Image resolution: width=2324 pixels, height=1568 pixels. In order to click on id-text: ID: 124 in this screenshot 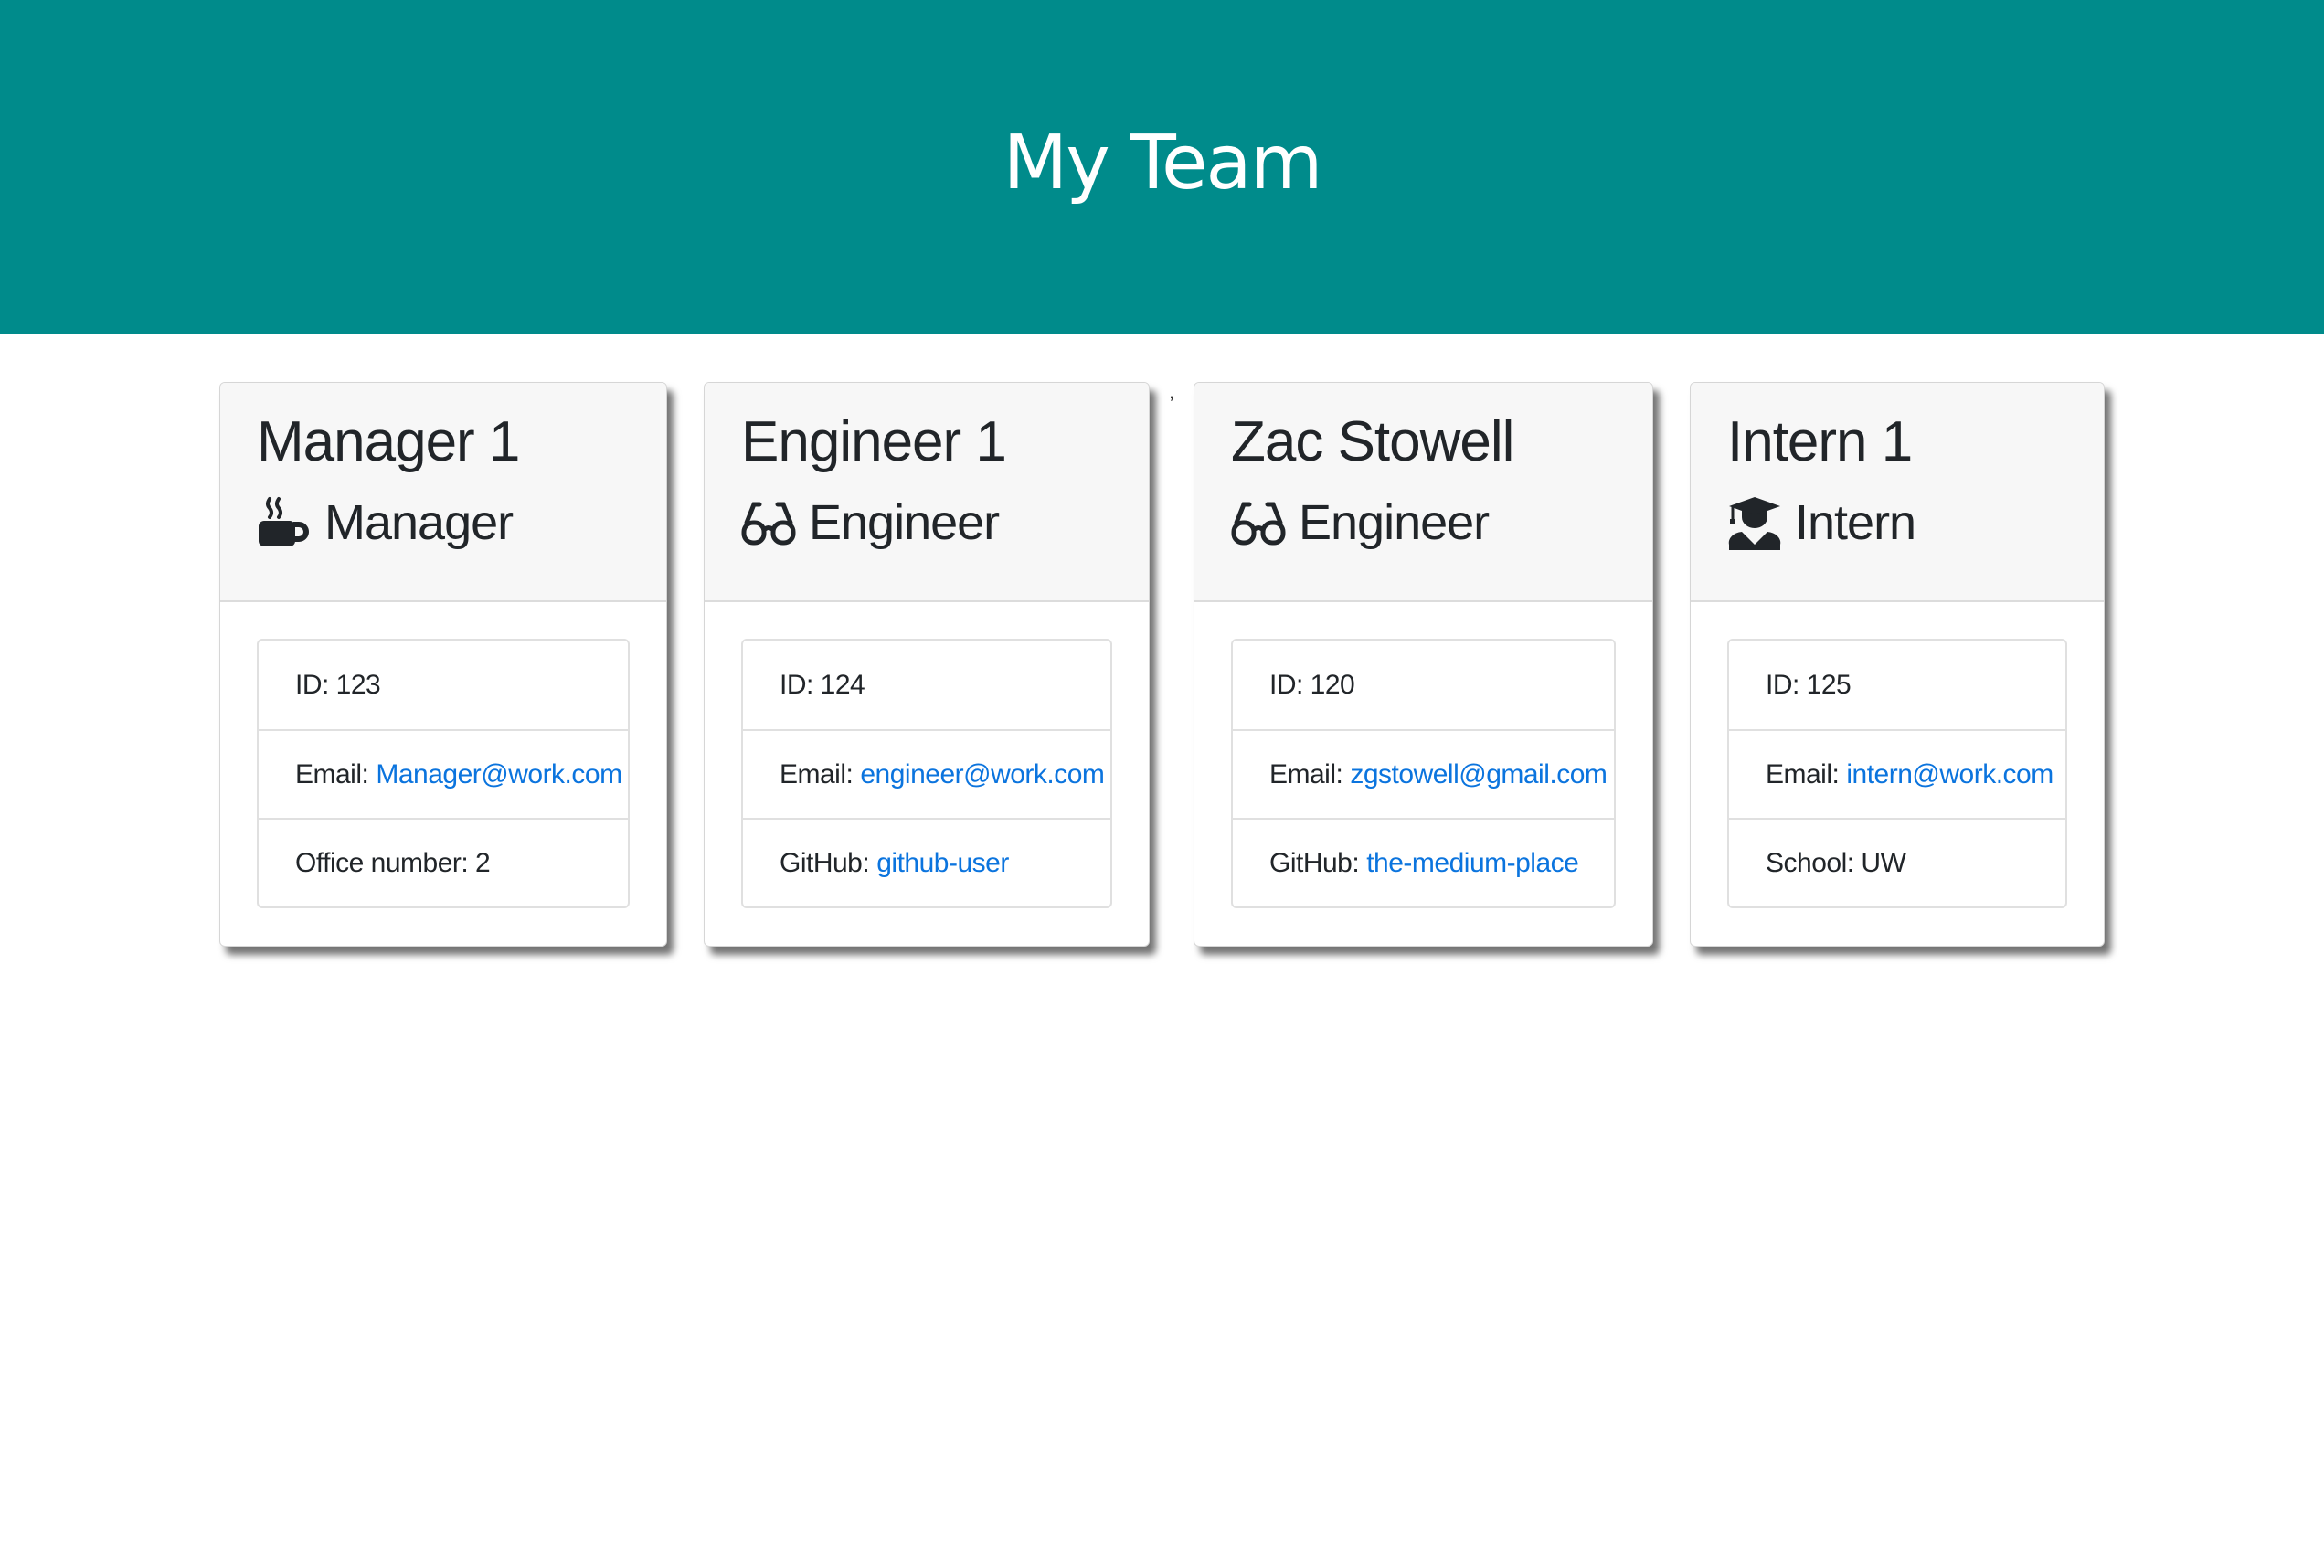, I will do `click(822, 685)`.